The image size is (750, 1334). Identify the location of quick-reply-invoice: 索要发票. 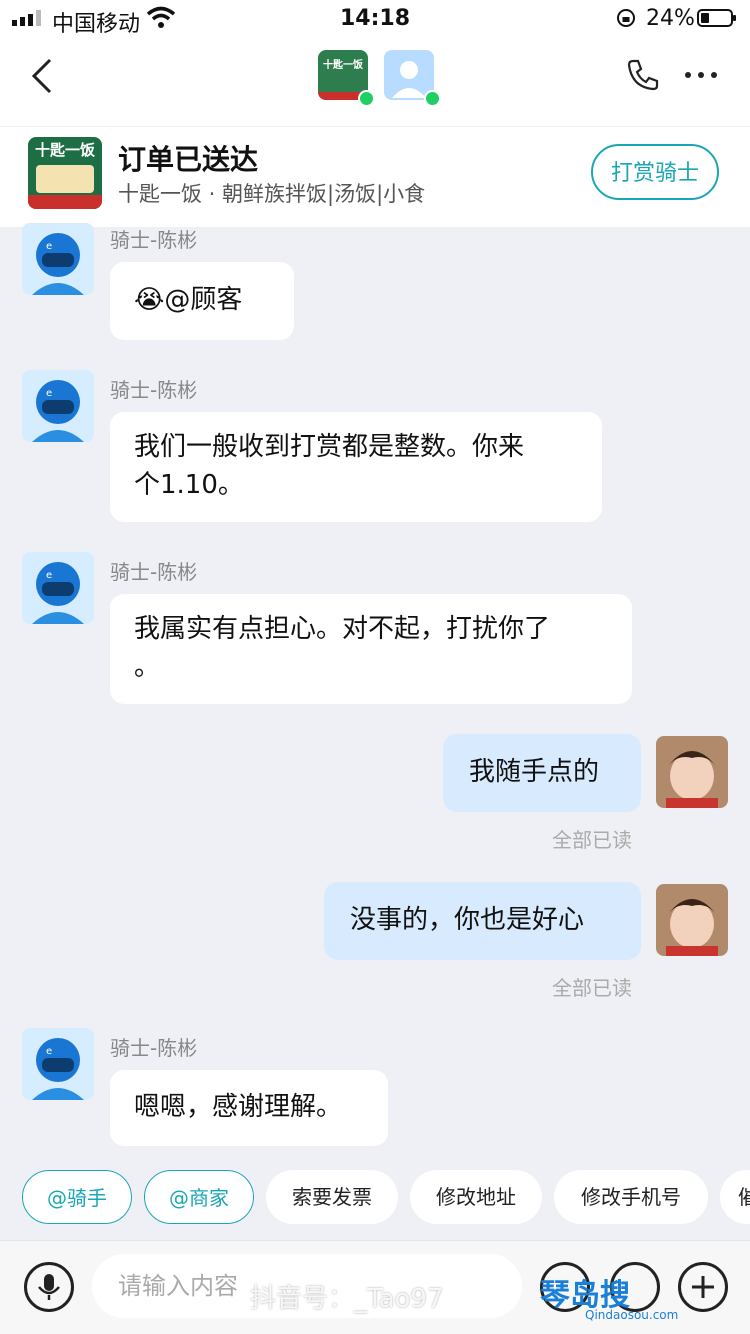
(332, 1197).